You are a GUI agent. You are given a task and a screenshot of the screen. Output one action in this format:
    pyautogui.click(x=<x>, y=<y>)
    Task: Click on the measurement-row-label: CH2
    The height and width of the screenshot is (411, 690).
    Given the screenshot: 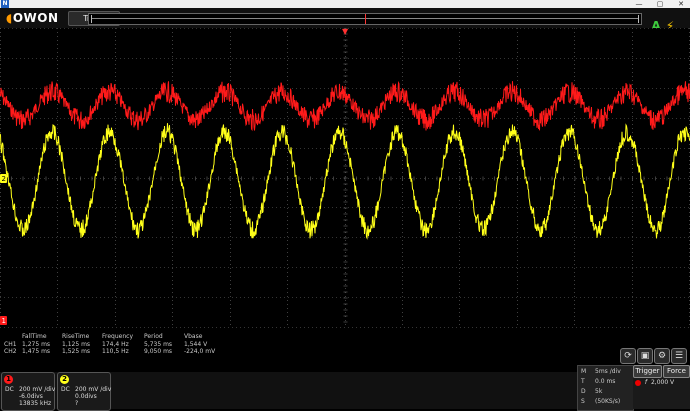 What is the action you would take?
    pyautogui.click(x=10, y=351)
    